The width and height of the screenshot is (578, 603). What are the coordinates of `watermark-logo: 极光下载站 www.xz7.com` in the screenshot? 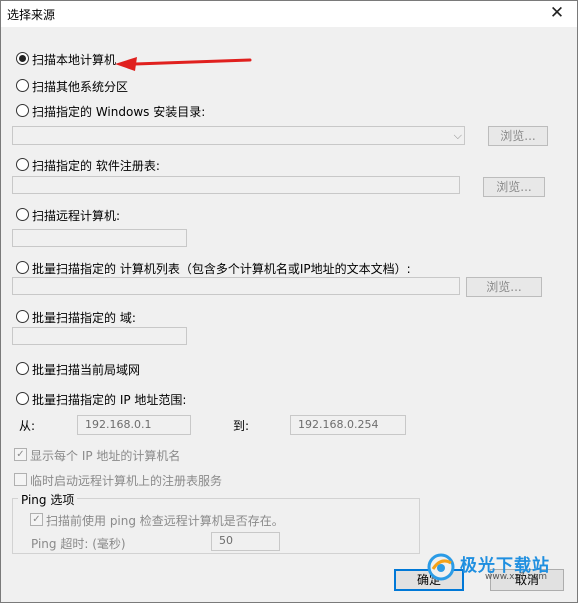 It's located at (501, 567).